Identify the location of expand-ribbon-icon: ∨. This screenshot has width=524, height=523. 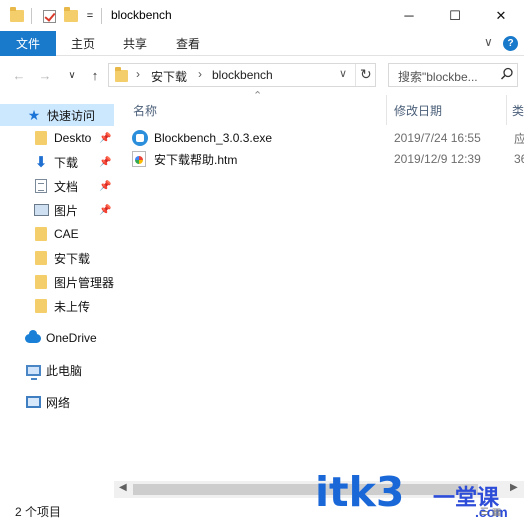
(488, 42).